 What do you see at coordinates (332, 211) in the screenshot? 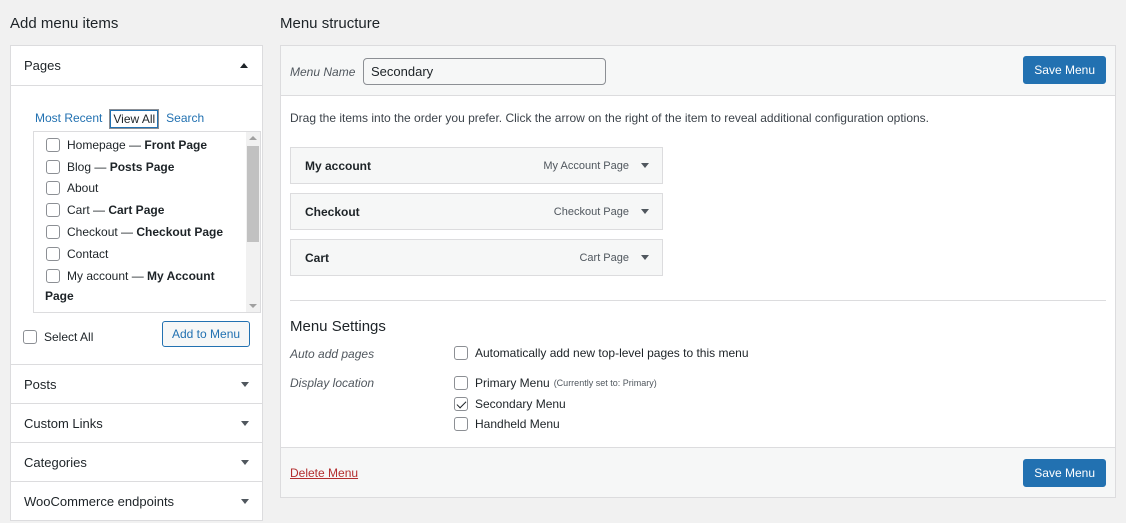
I see `menu-item-title: Checkout` at bounding box center [332, 211].